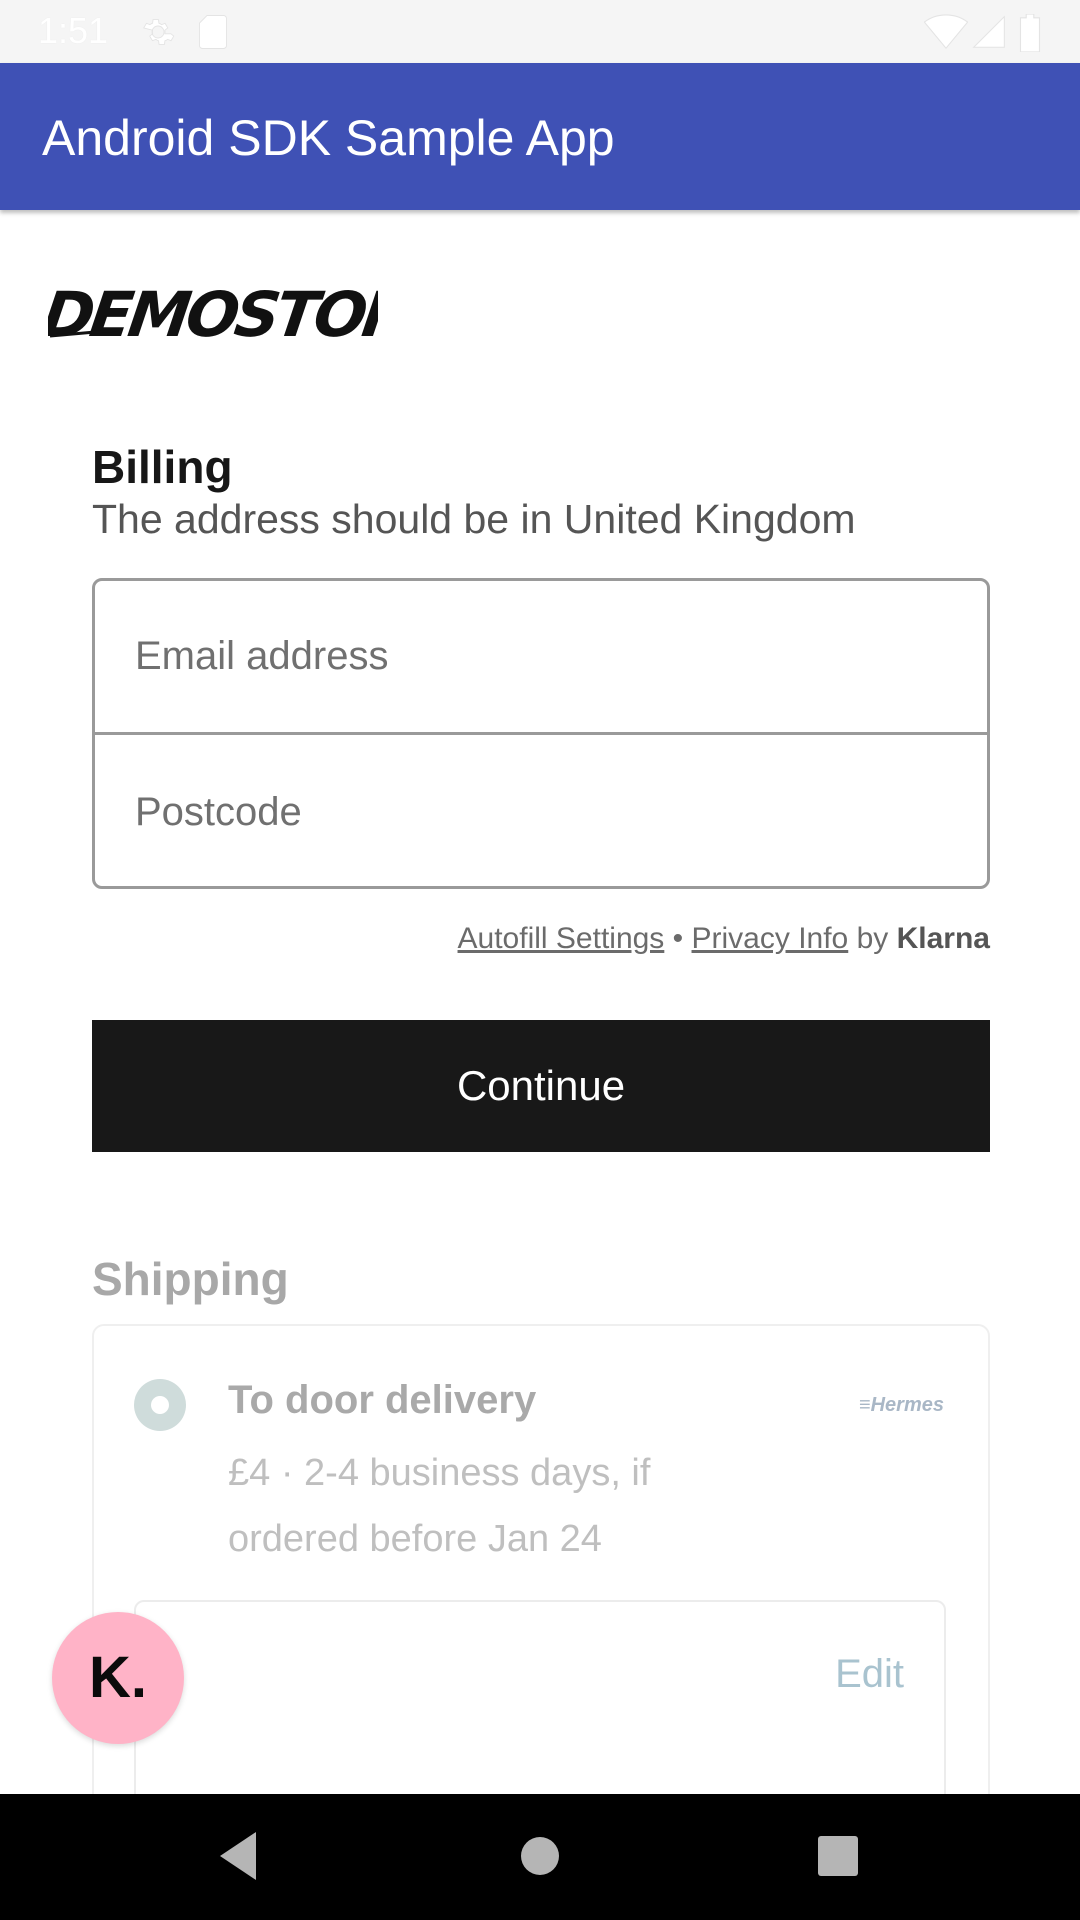 The height and width of the screenshot is (1920, 1080). Describe the element at coordinates (159, 32) in the screenshot. I see `settings-icon` at that location.